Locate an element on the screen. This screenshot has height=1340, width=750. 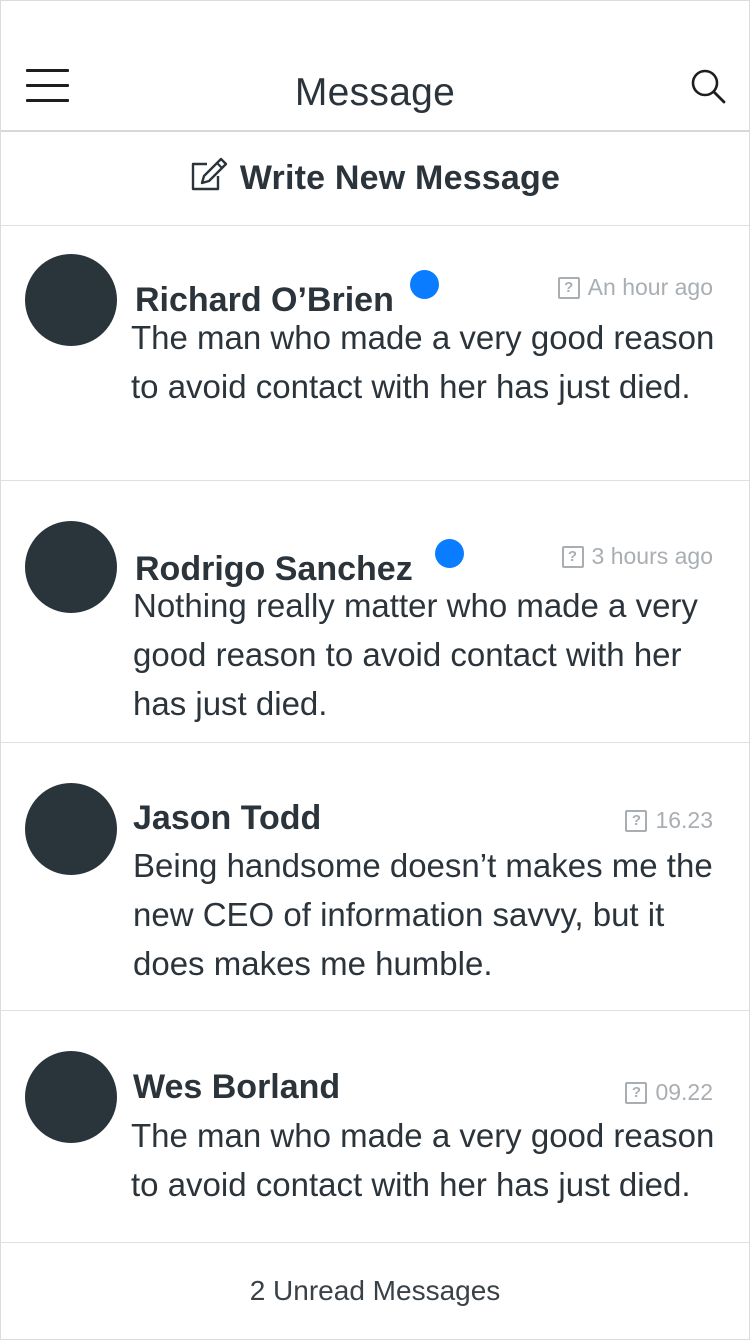
sender-name: Jason Todd is located at coordinates (227, 818).